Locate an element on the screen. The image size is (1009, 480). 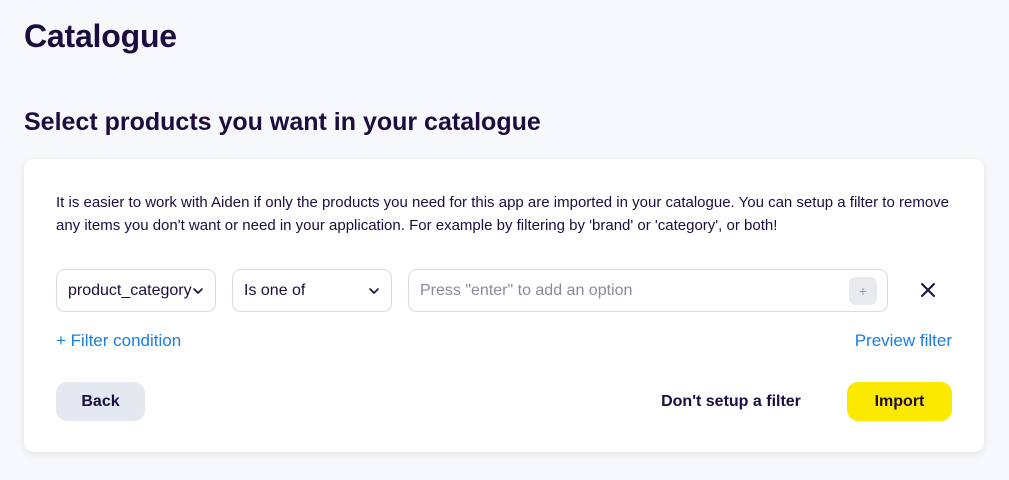
option-input is located at coordinates (619, 290).